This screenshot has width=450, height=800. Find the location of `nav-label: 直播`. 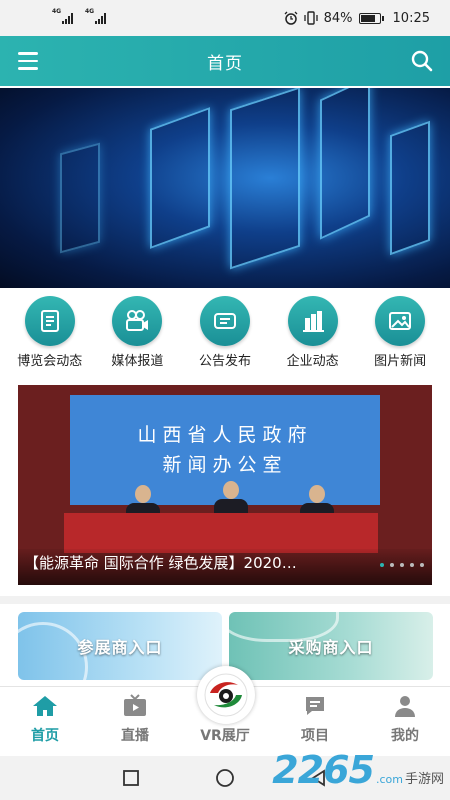

nav-label: 直播 is located at coordinates (135, 736).